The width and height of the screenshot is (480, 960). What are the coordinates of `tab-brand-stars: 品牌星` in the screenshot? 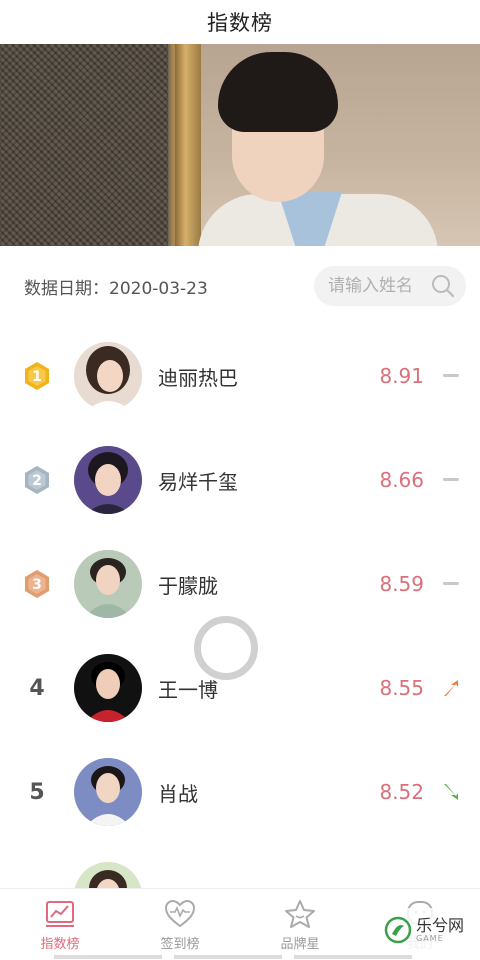 It's located at (300, 924).